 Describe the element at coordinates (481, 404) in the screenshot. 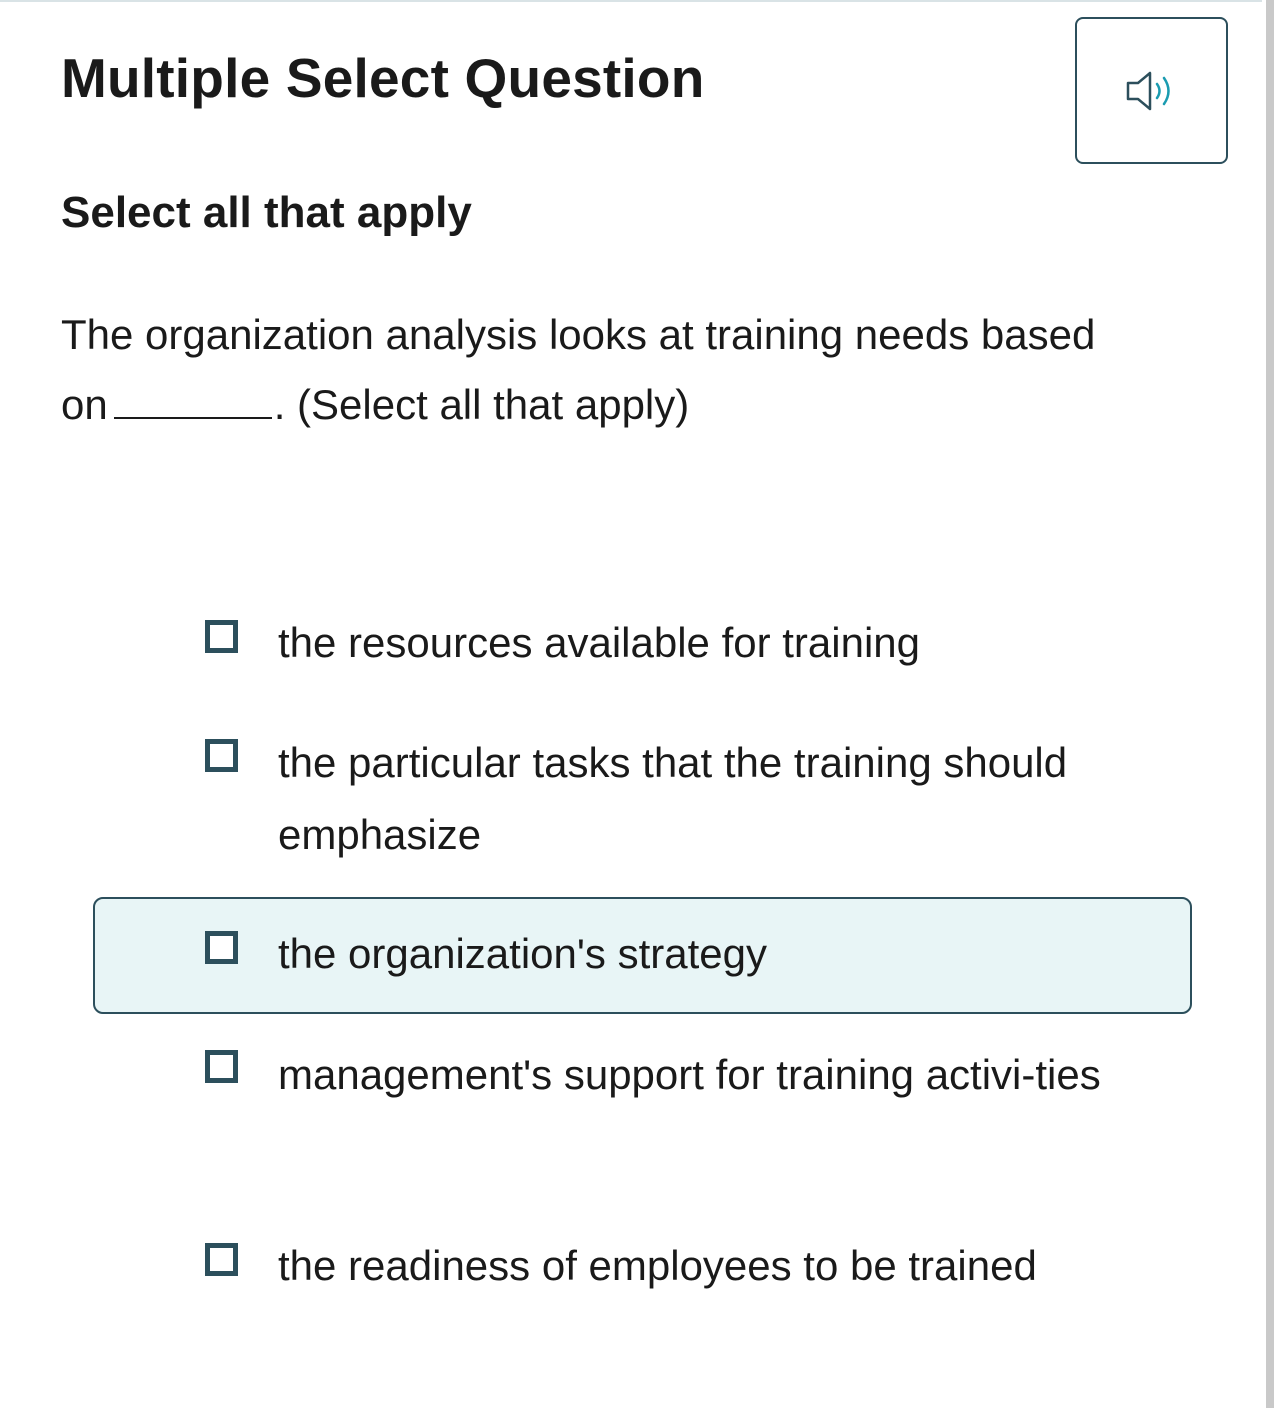

I see `question-text-end: . (Select all that apply)` at that location.